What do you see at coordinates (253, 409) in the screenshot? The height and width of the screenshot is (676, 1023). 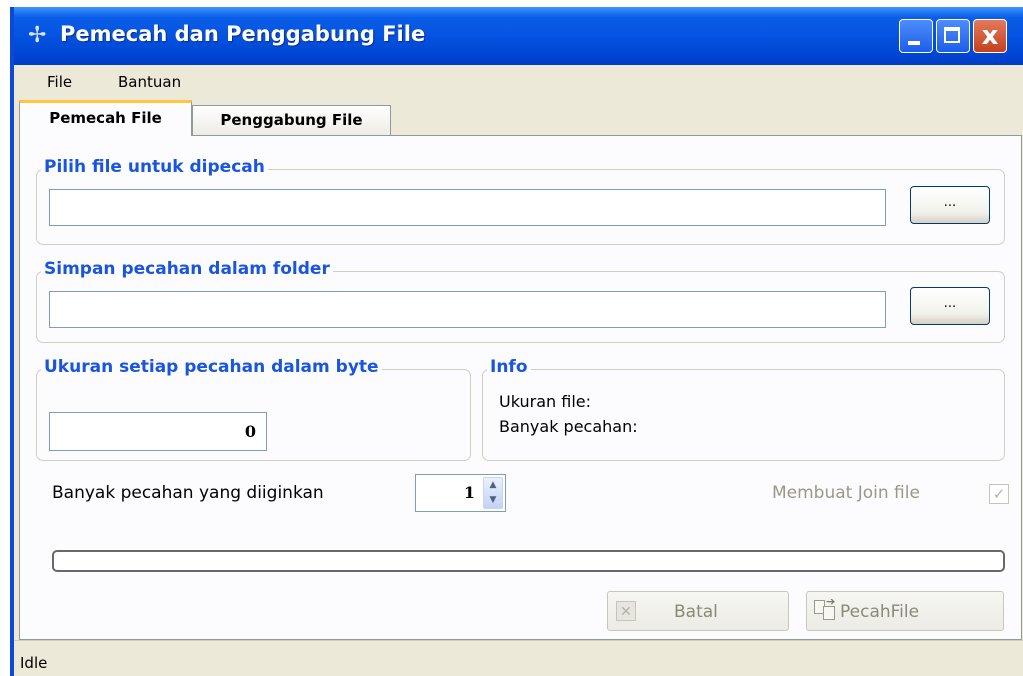 I see `piece-size-group: Ukuran setiap pecahan dalam byte 0` at bounding box center [253, 409].